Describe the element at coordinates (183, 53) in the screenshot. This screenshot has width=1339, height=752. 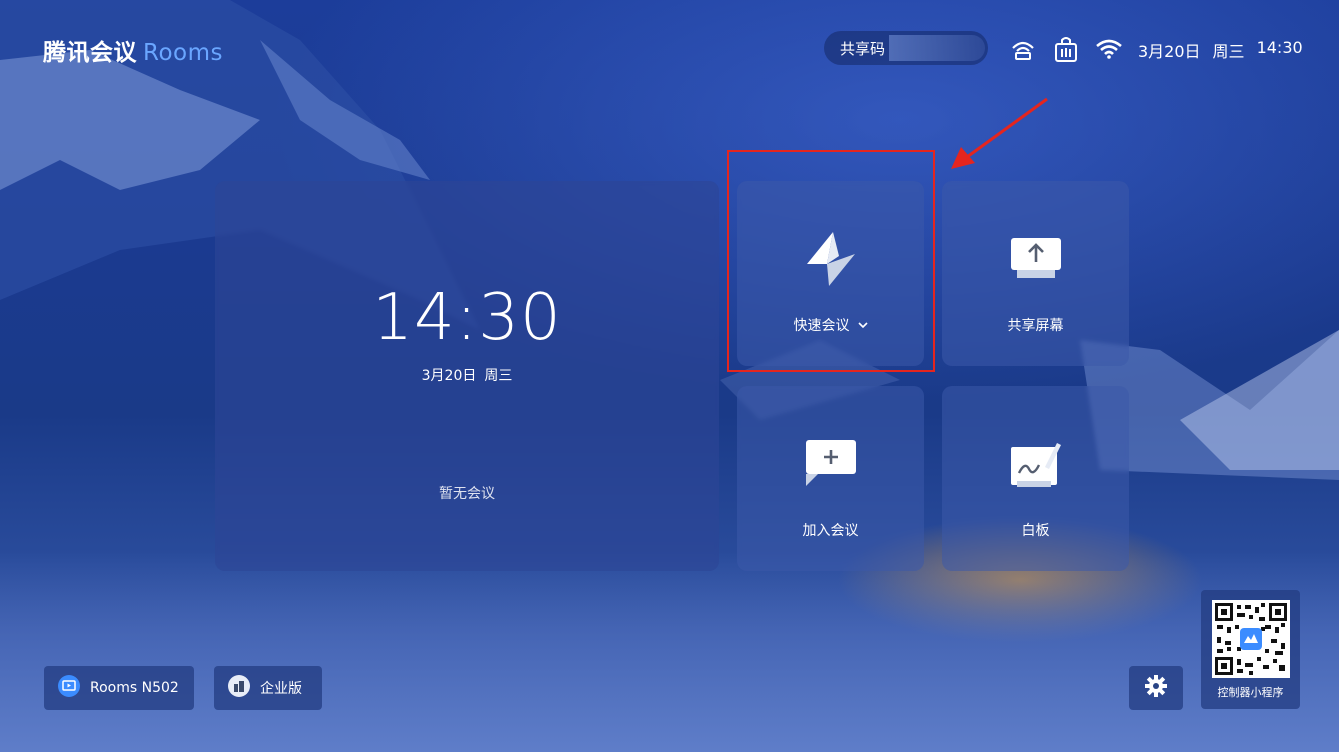
I see `product-name: Rooms` at that location.